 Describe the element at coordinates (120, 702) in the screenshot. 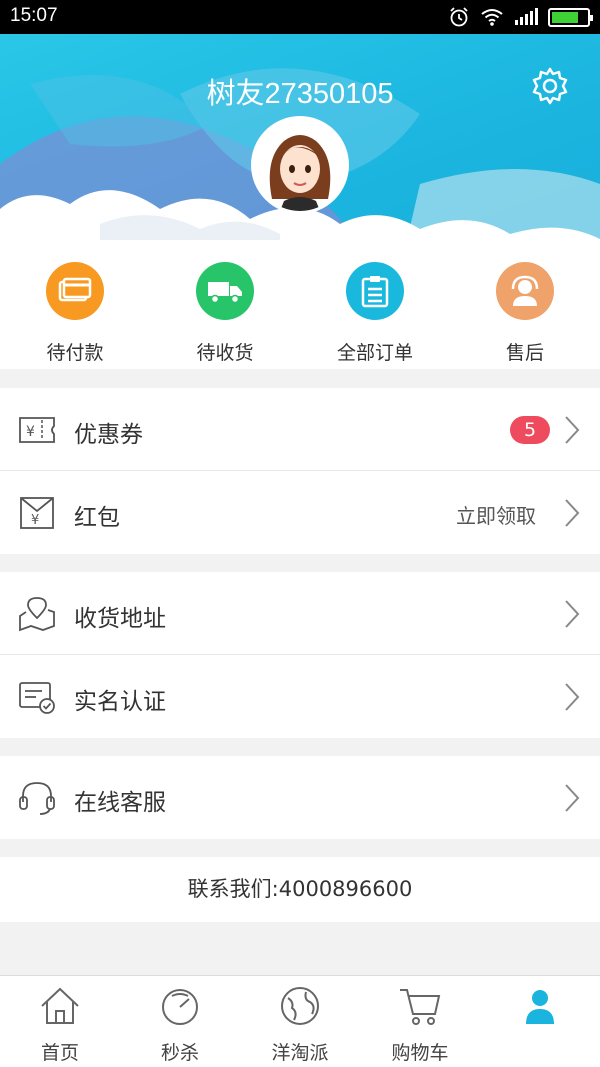

I see `verification-label: 实名认证` at that location.